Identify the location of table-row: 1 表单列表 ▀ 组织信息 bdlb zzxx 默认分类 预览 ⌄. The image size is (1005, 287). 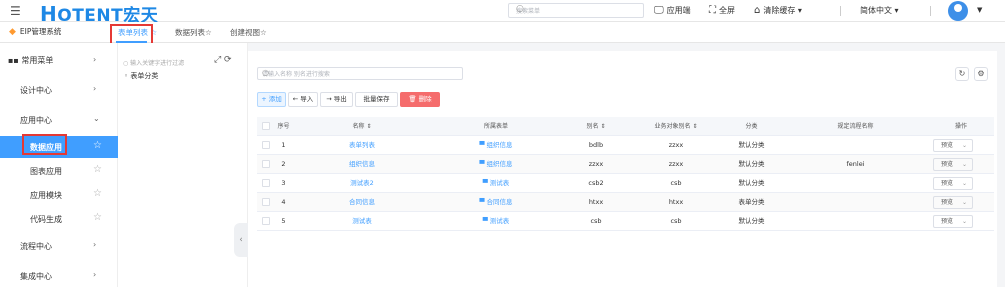
(625, 145).